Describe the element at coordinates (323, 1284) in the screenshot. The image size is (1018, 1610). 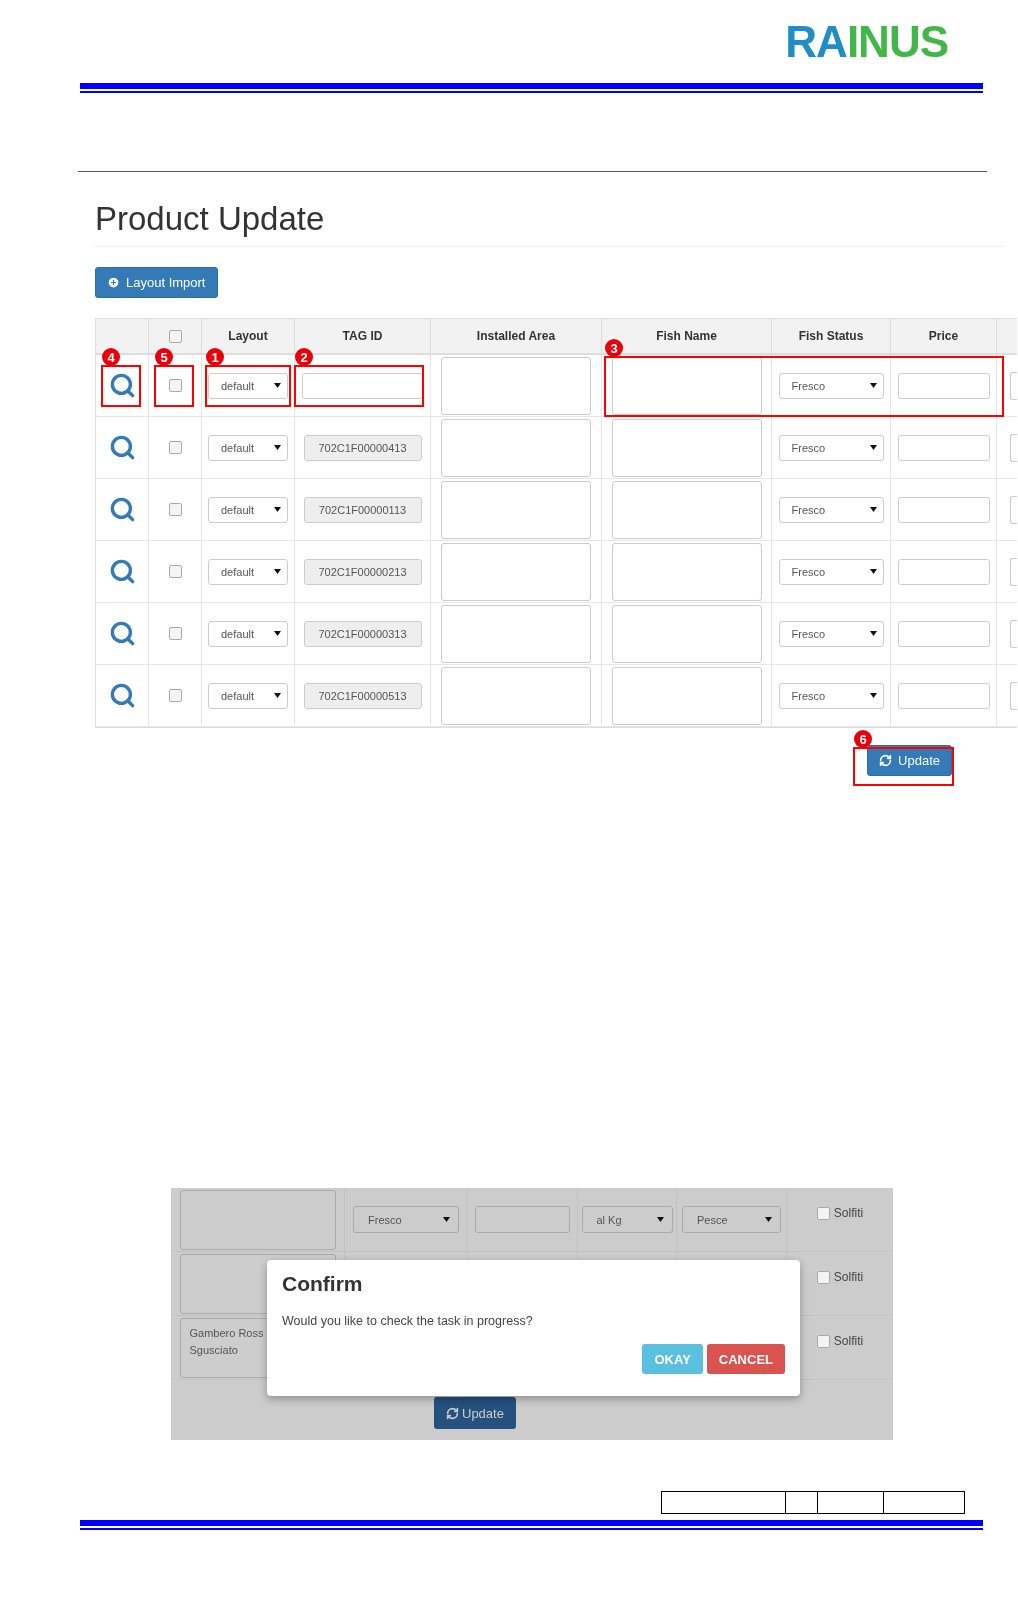
I see `dialog-title: Confirm` at that location.